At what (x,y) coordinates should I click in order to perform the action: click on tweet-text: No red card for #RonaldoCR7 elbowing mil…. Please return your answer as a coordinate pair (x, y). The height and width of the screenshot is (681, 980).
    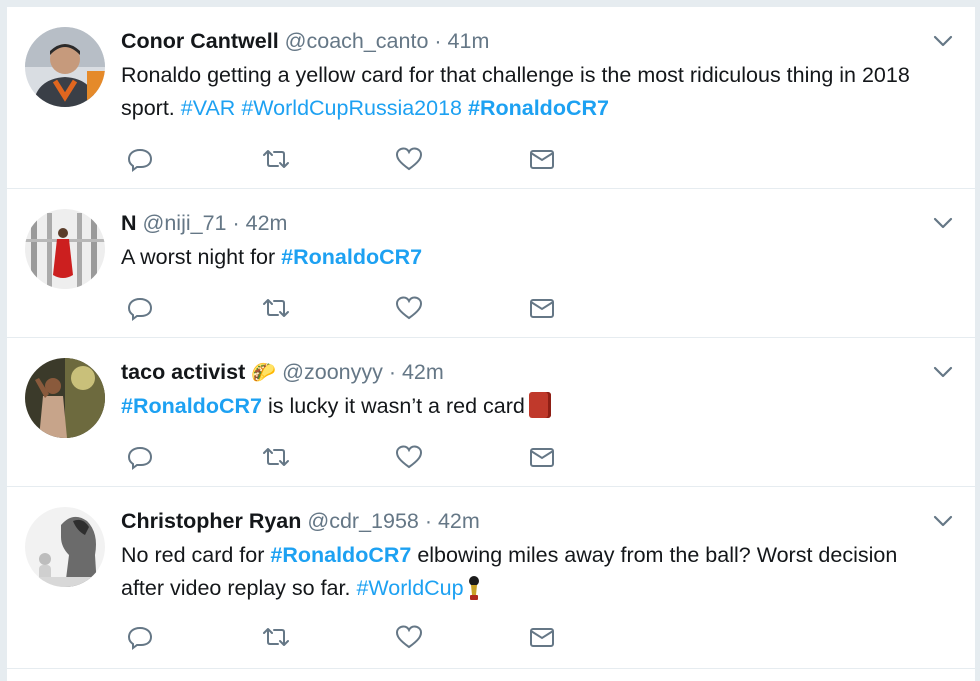
    Looking at the image, I should click on (518, 572).